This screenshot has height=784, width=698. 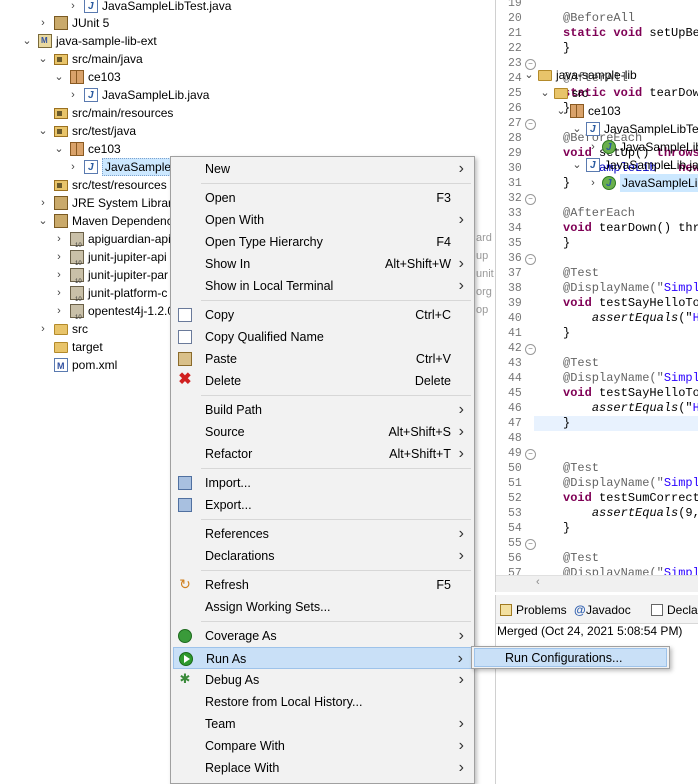 I want to click on tab-javadoc: @Javadoc, so click(x=602, y=610).